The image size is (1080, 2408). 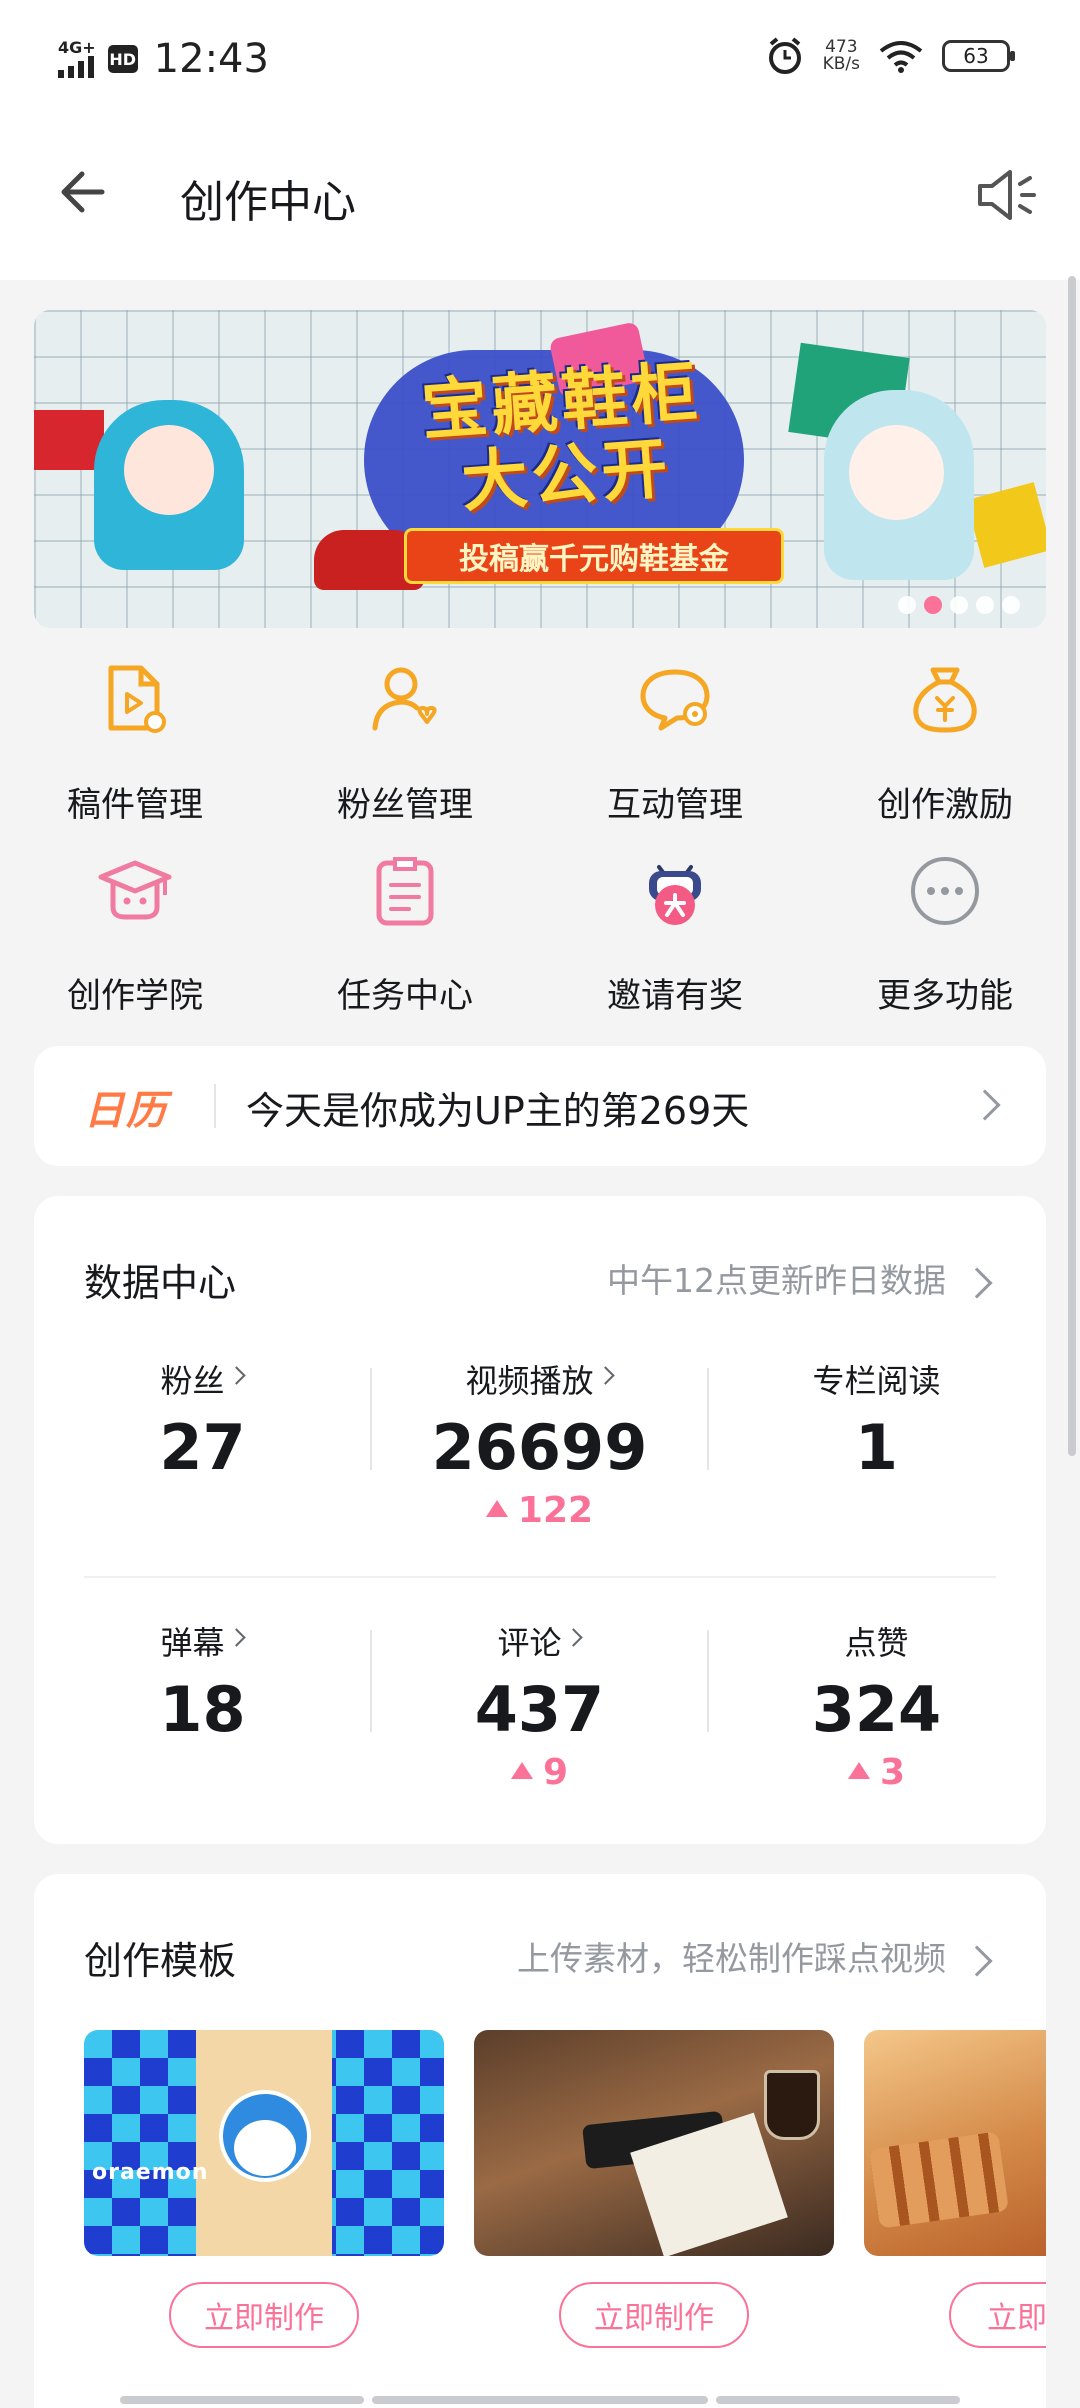 What do you see at coordinates (876, 1643) in the screenshot?
I see `stat-label: 点赞` at bounding box center [876, 1643].